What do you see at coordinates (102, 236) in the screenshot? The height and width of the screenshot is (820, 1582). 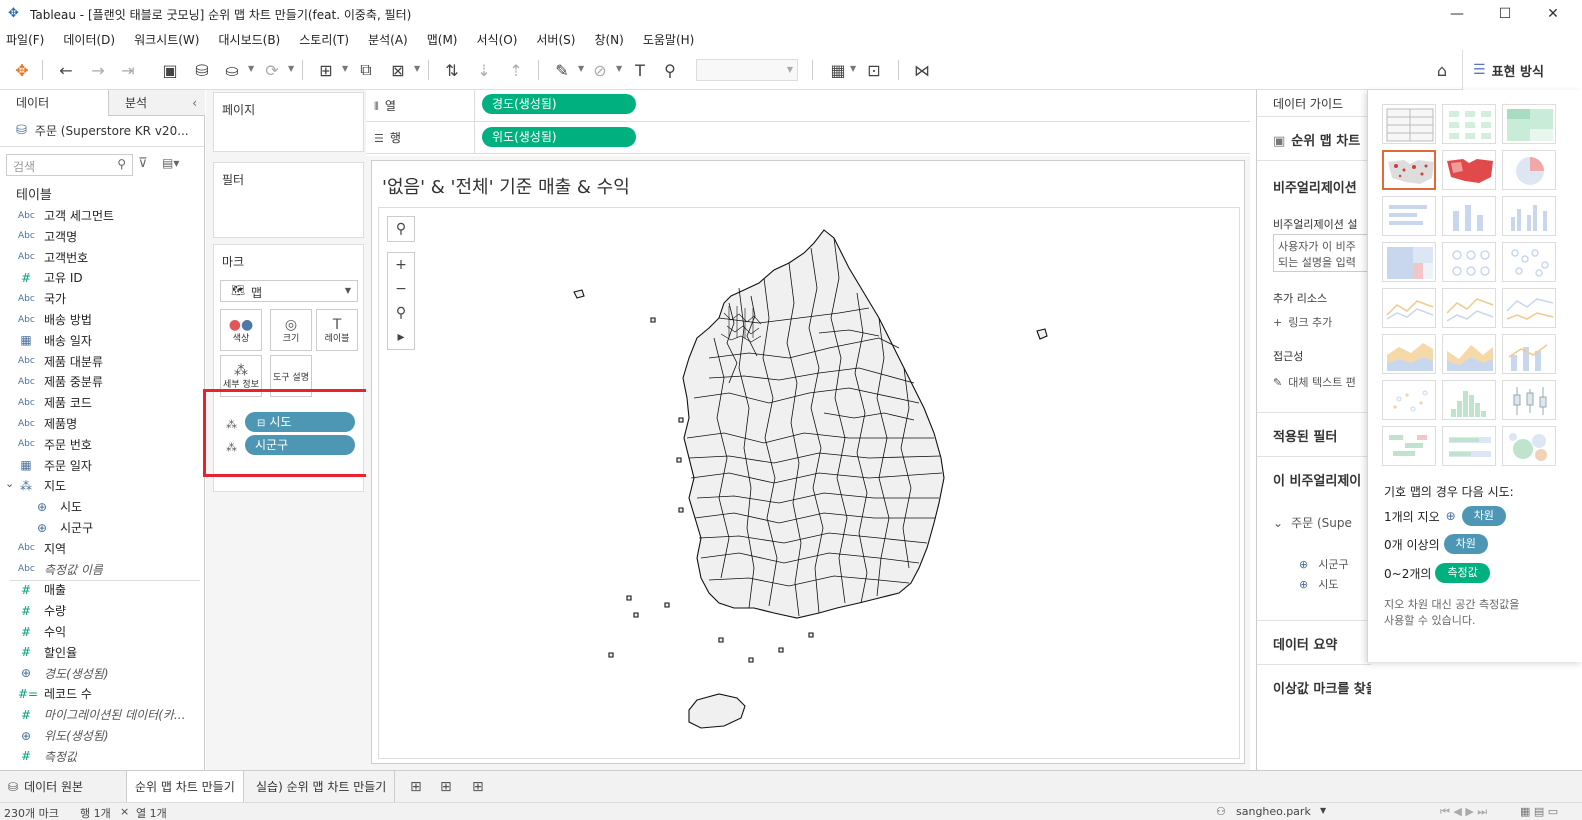 I see `field-item: Abc 고객명` at bounding box center [102, 236].